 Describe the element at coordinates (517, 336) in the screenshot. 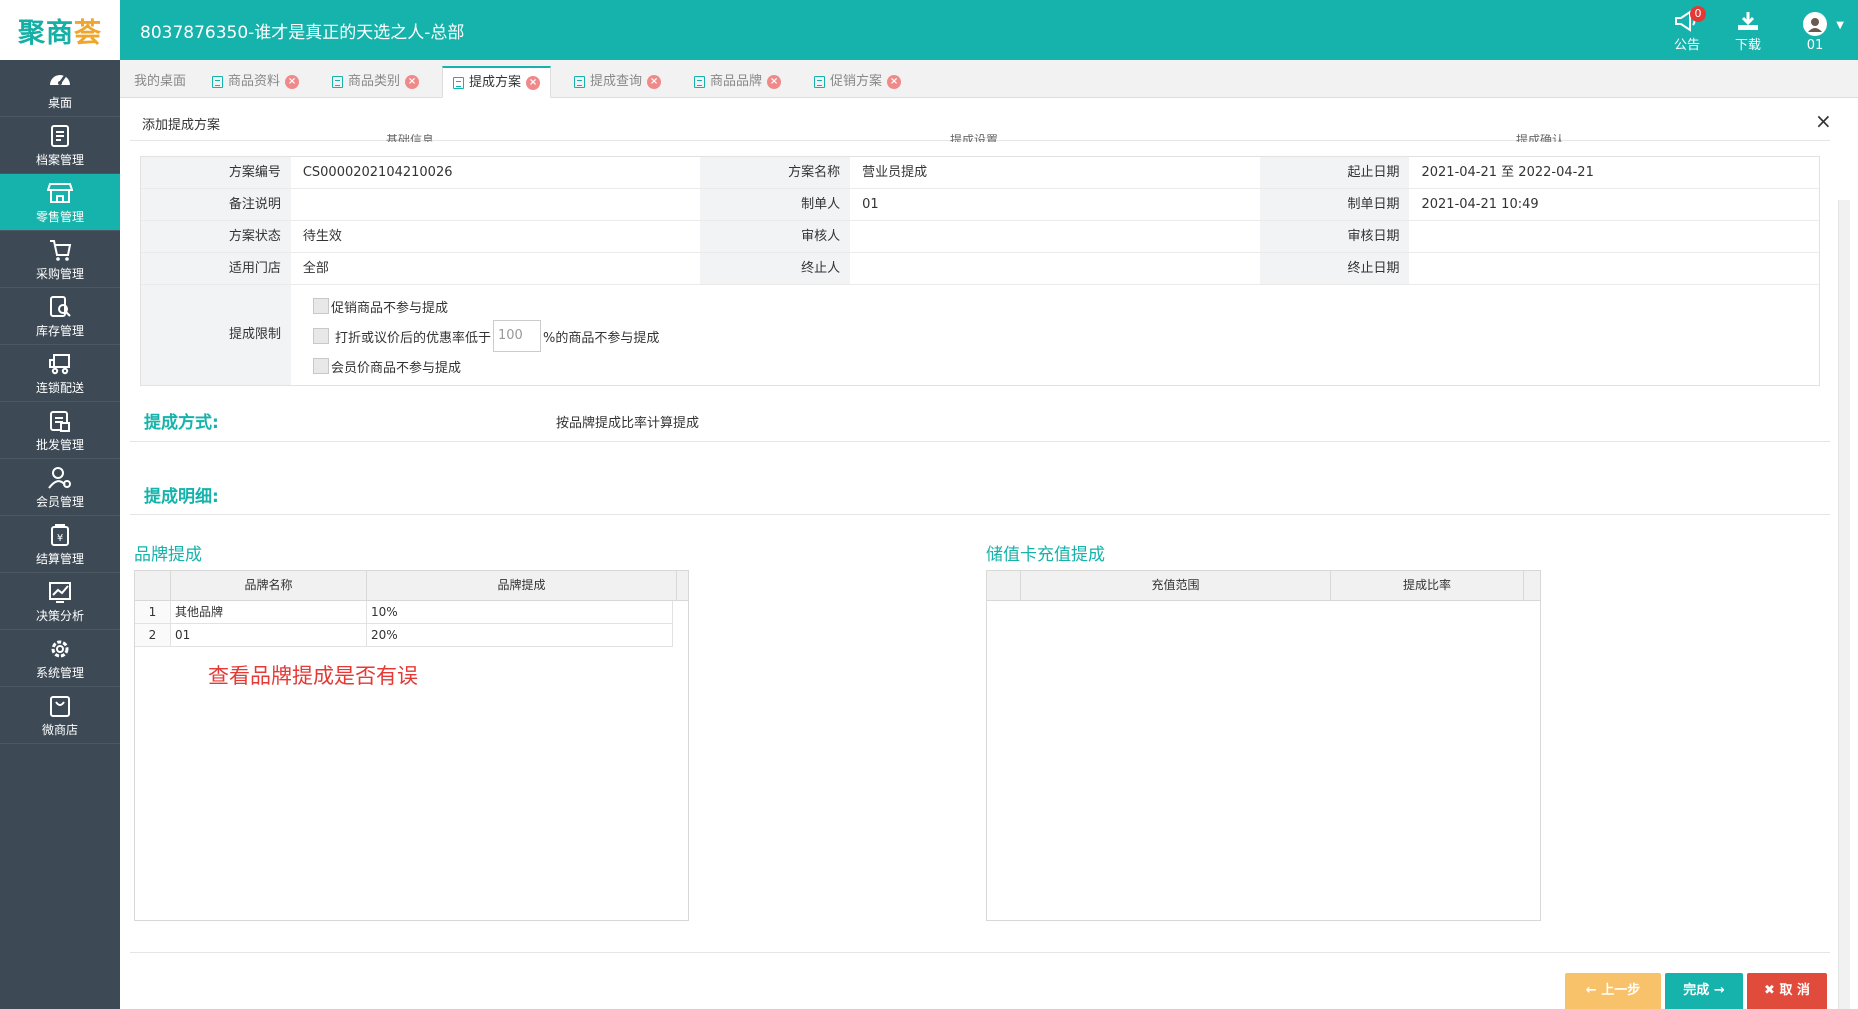

I see `discount-rate-input: 100` at that location.